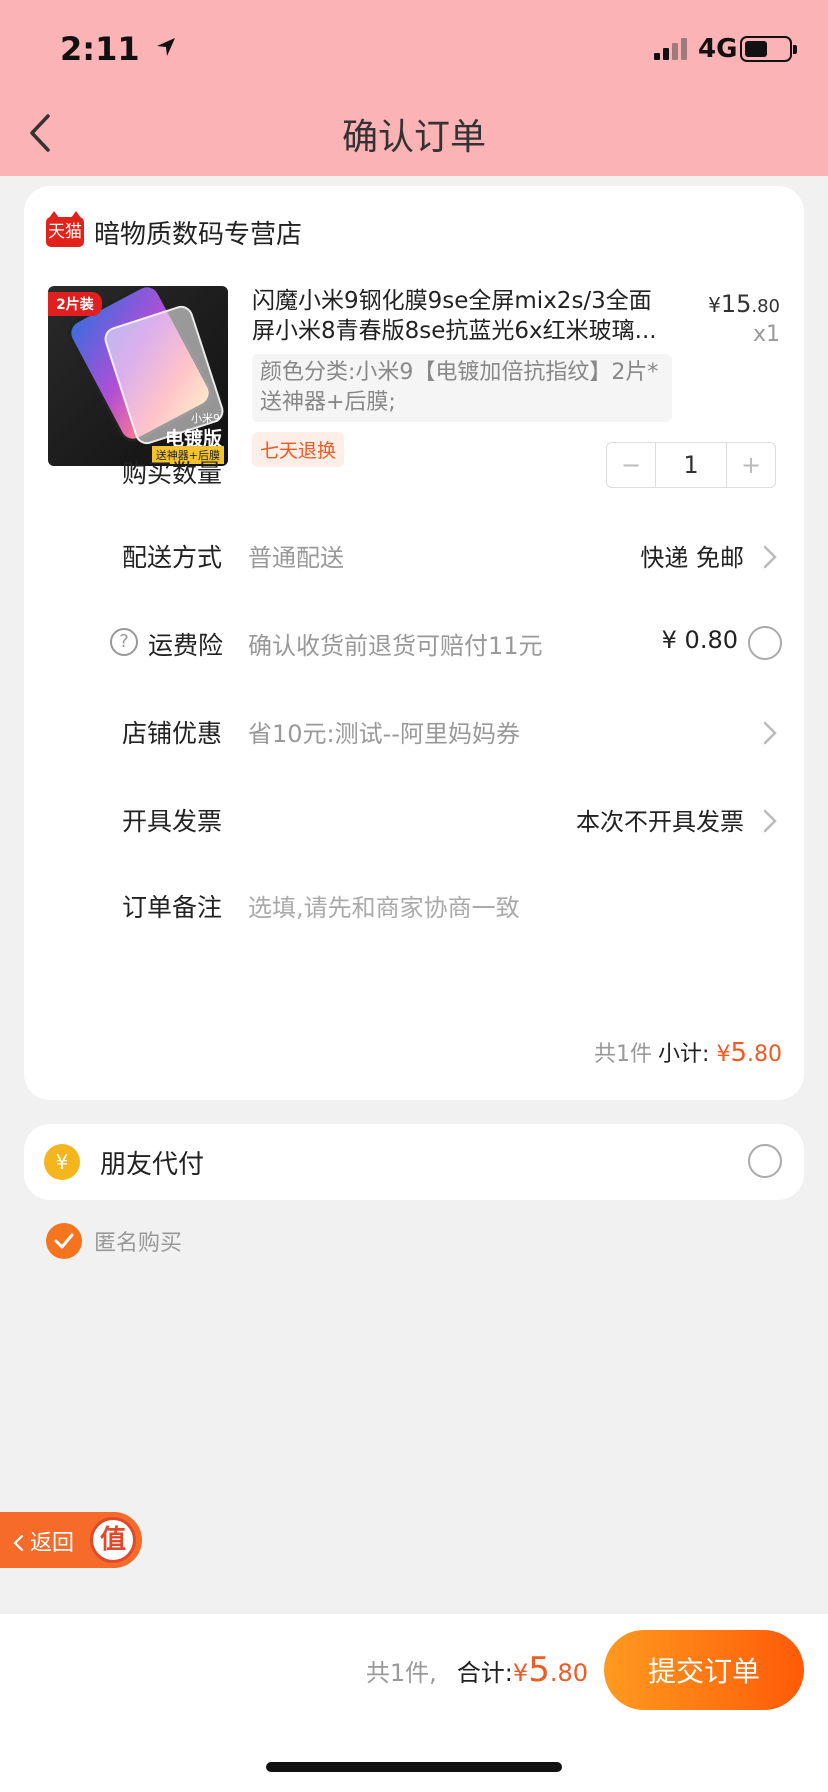 This screenshot has width=828, height=1792. What do you see at coordinates (172, 557) in the screenshot?
I see `delivery-label: 配送方式` at bounding box center [172, 557].